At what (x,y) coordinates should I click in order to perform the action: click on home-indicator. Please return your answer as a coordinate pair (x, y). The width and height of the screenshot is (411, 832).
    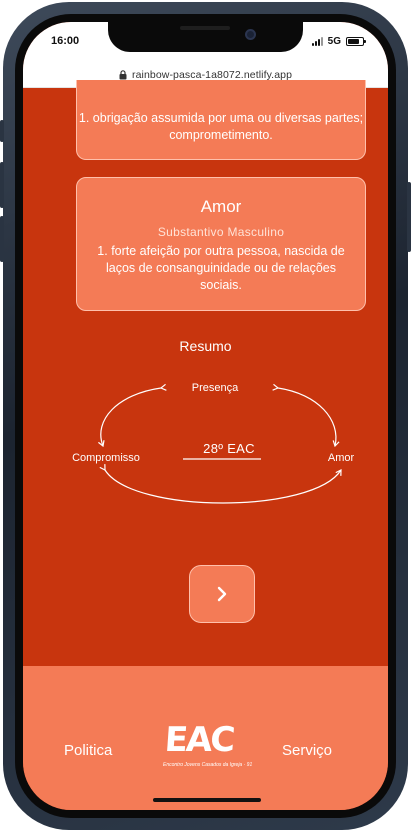
    Looking at the image, I should click on (207, 800).